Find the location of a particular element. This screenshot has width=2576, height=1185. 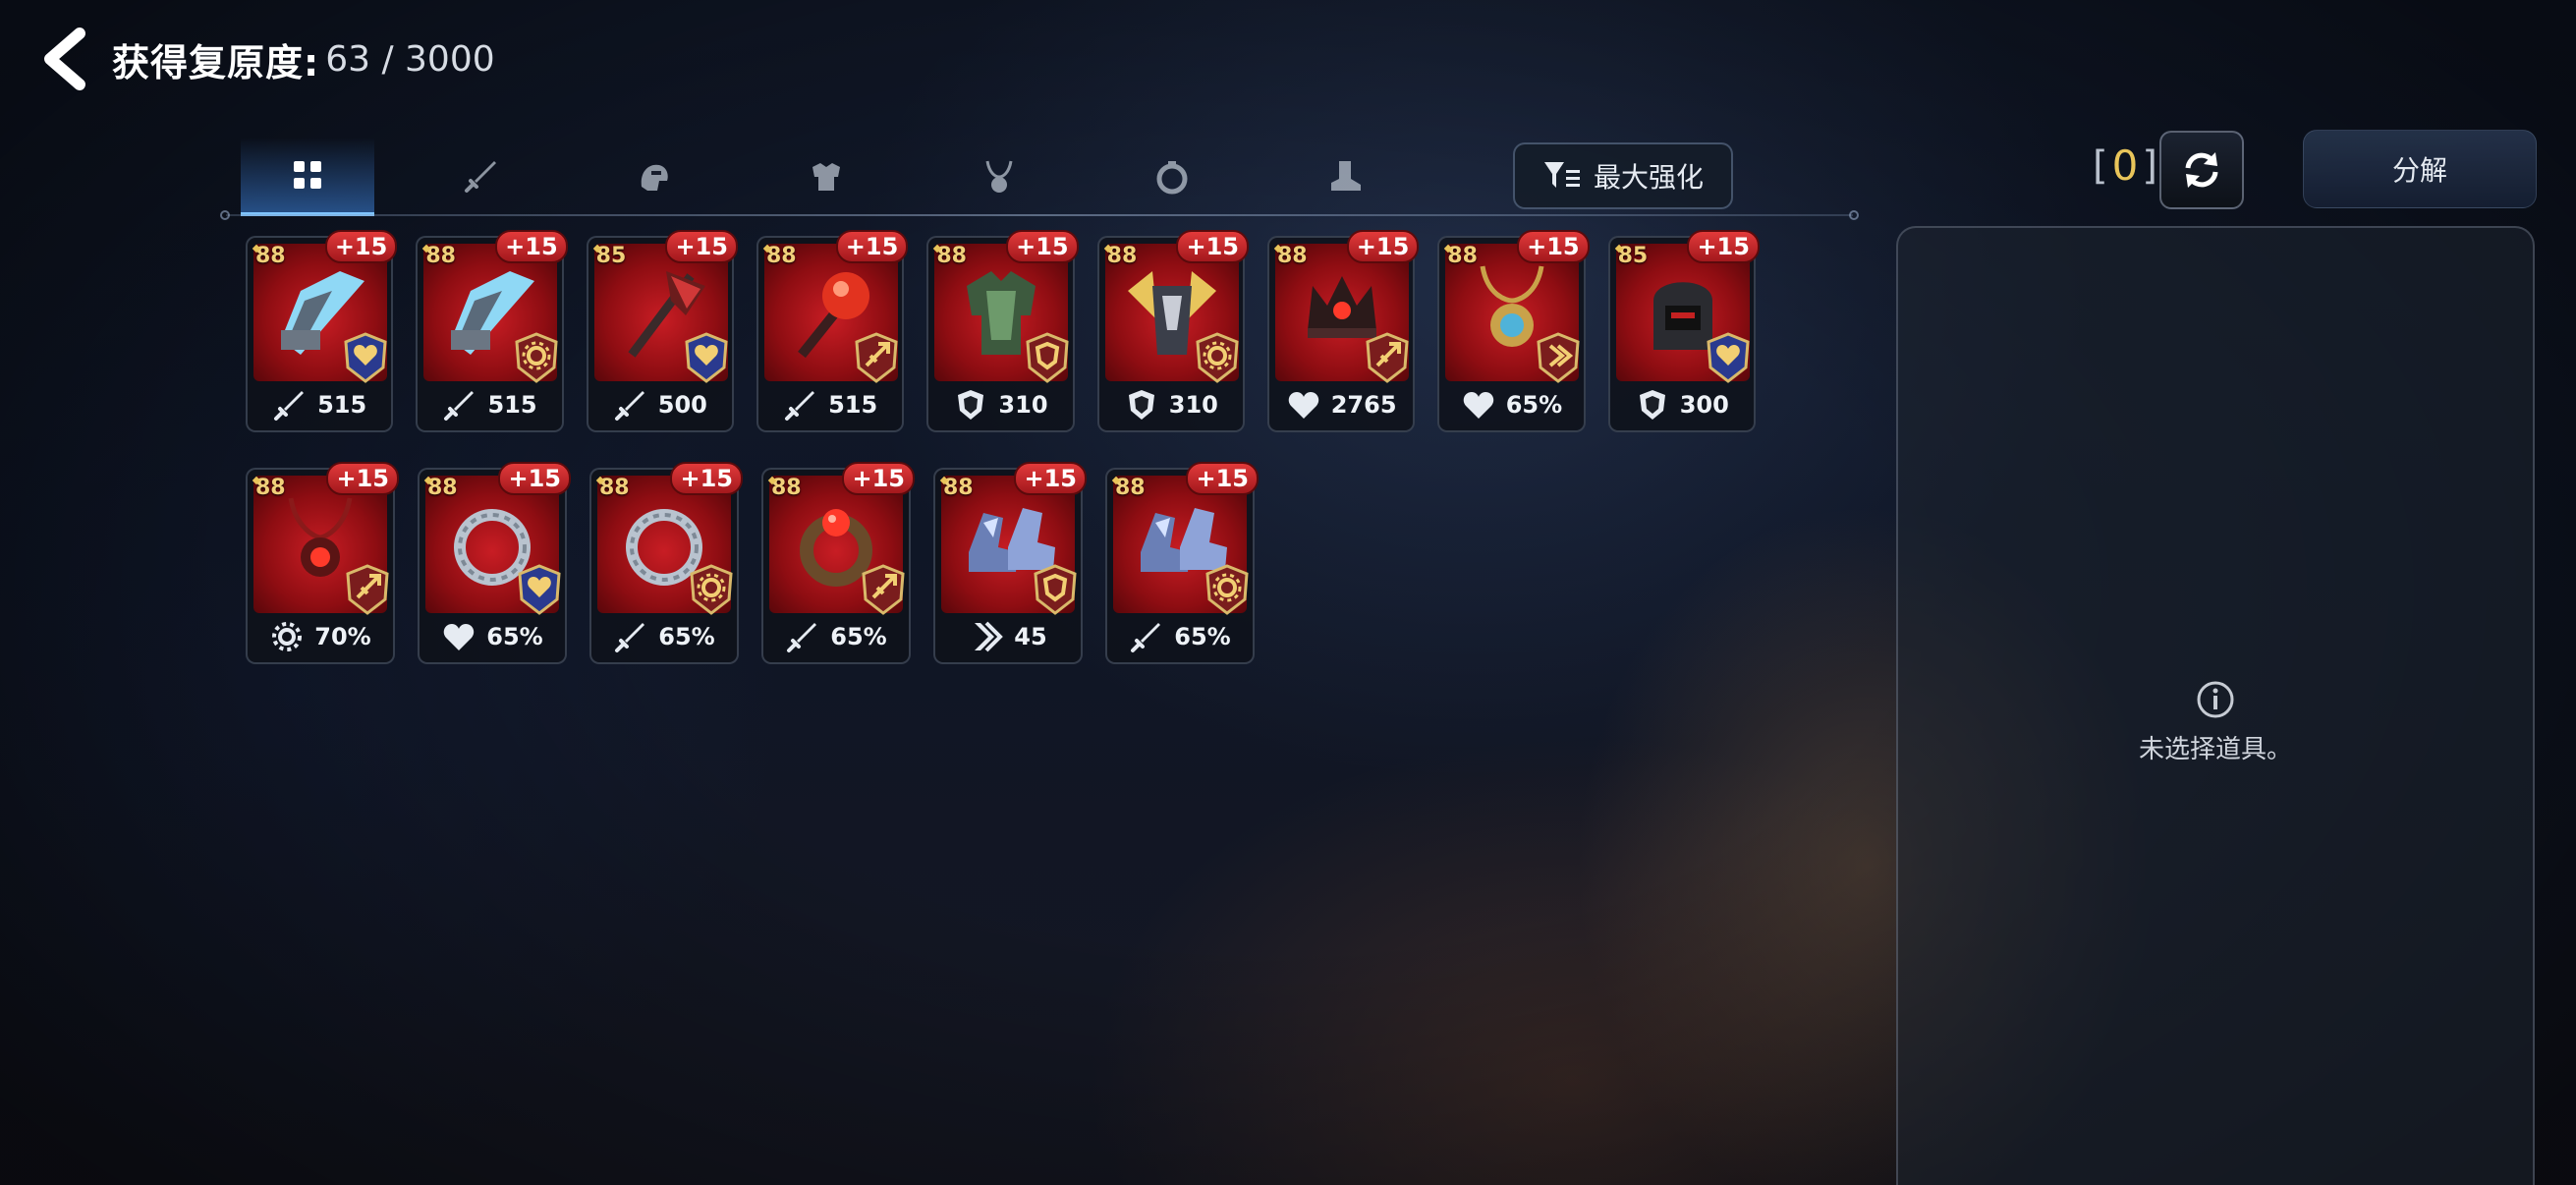

item-card: 88 +15 45 is located at coordinates (1010, 563).